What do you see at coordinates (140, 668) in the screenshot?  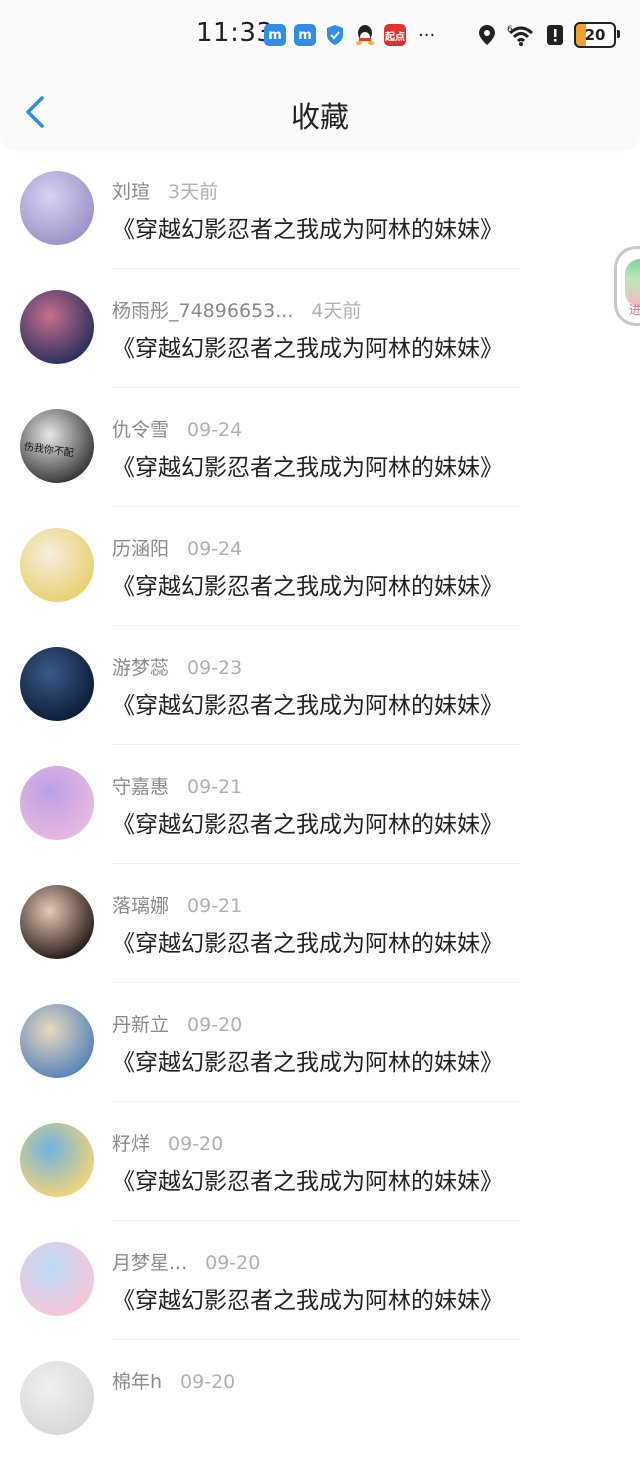 I see `username: 游梦蕊` at bounding box center [140, 668].